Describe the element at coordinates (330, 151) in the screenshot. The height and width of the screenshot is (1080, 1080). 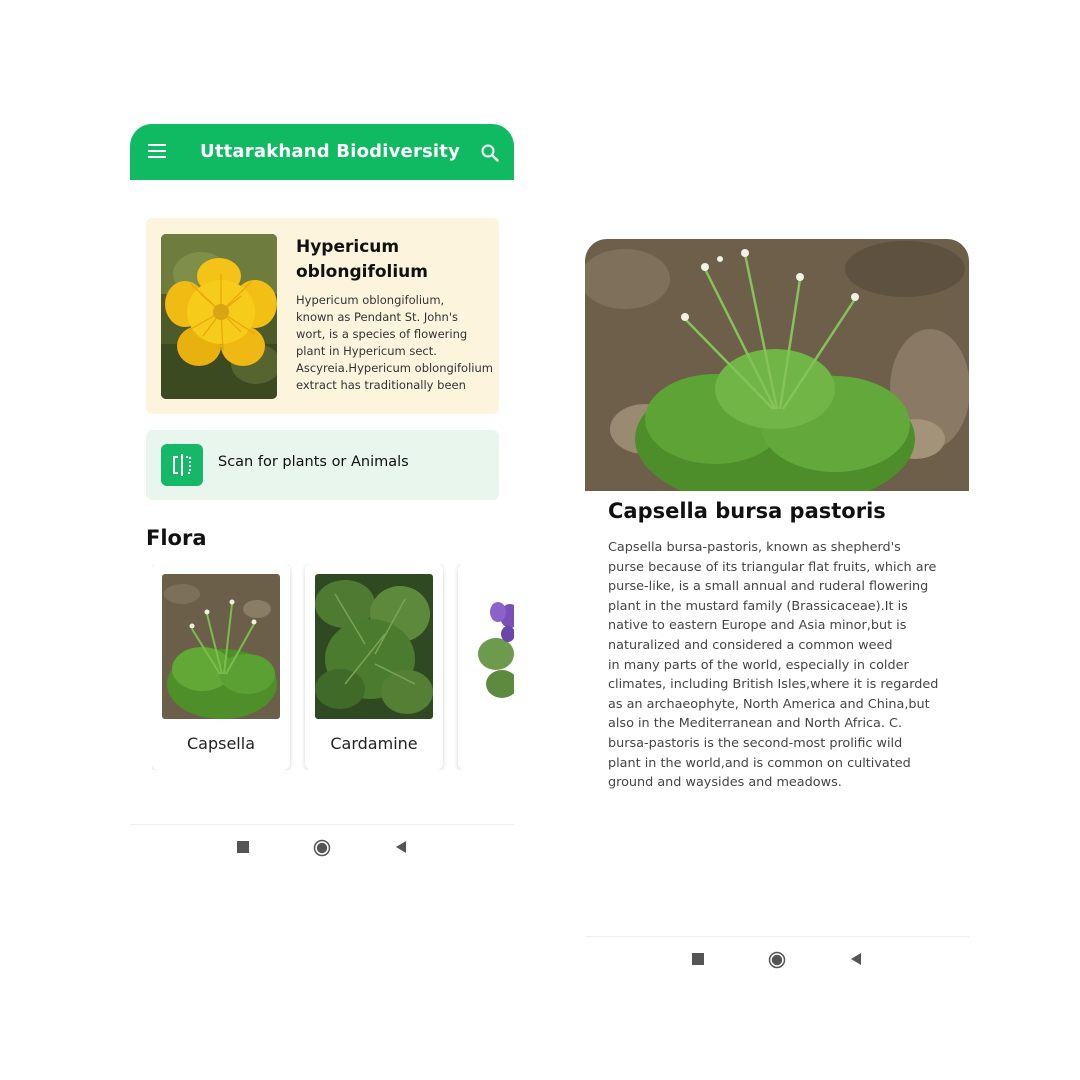
I see `app-title: Uttarakhand Biodiversity` at that location.